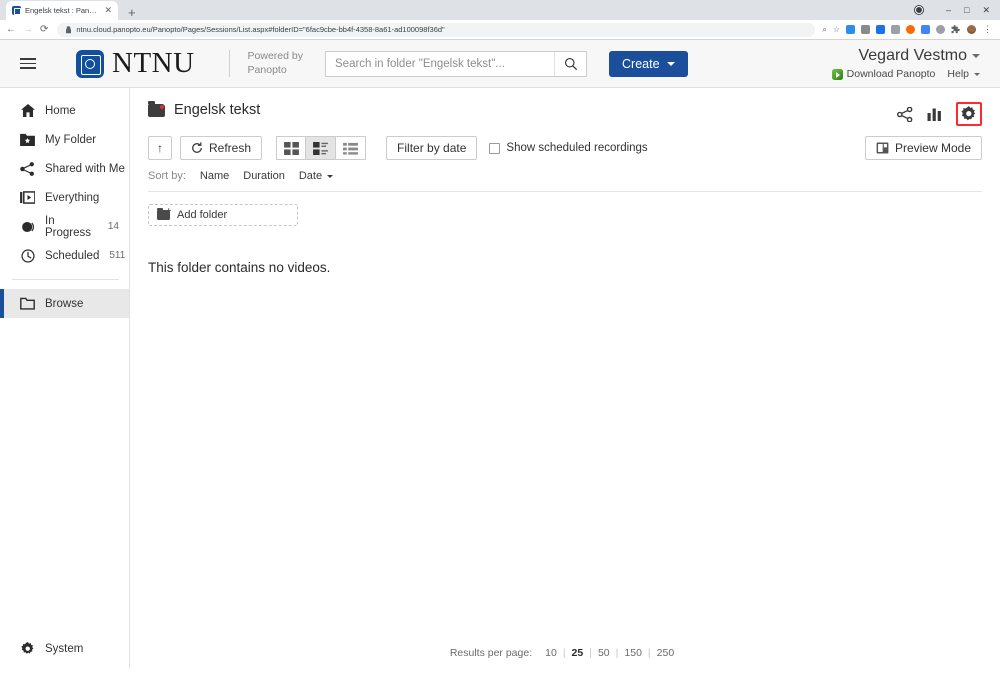  I want to click on gear-icon, so click(27, 648).